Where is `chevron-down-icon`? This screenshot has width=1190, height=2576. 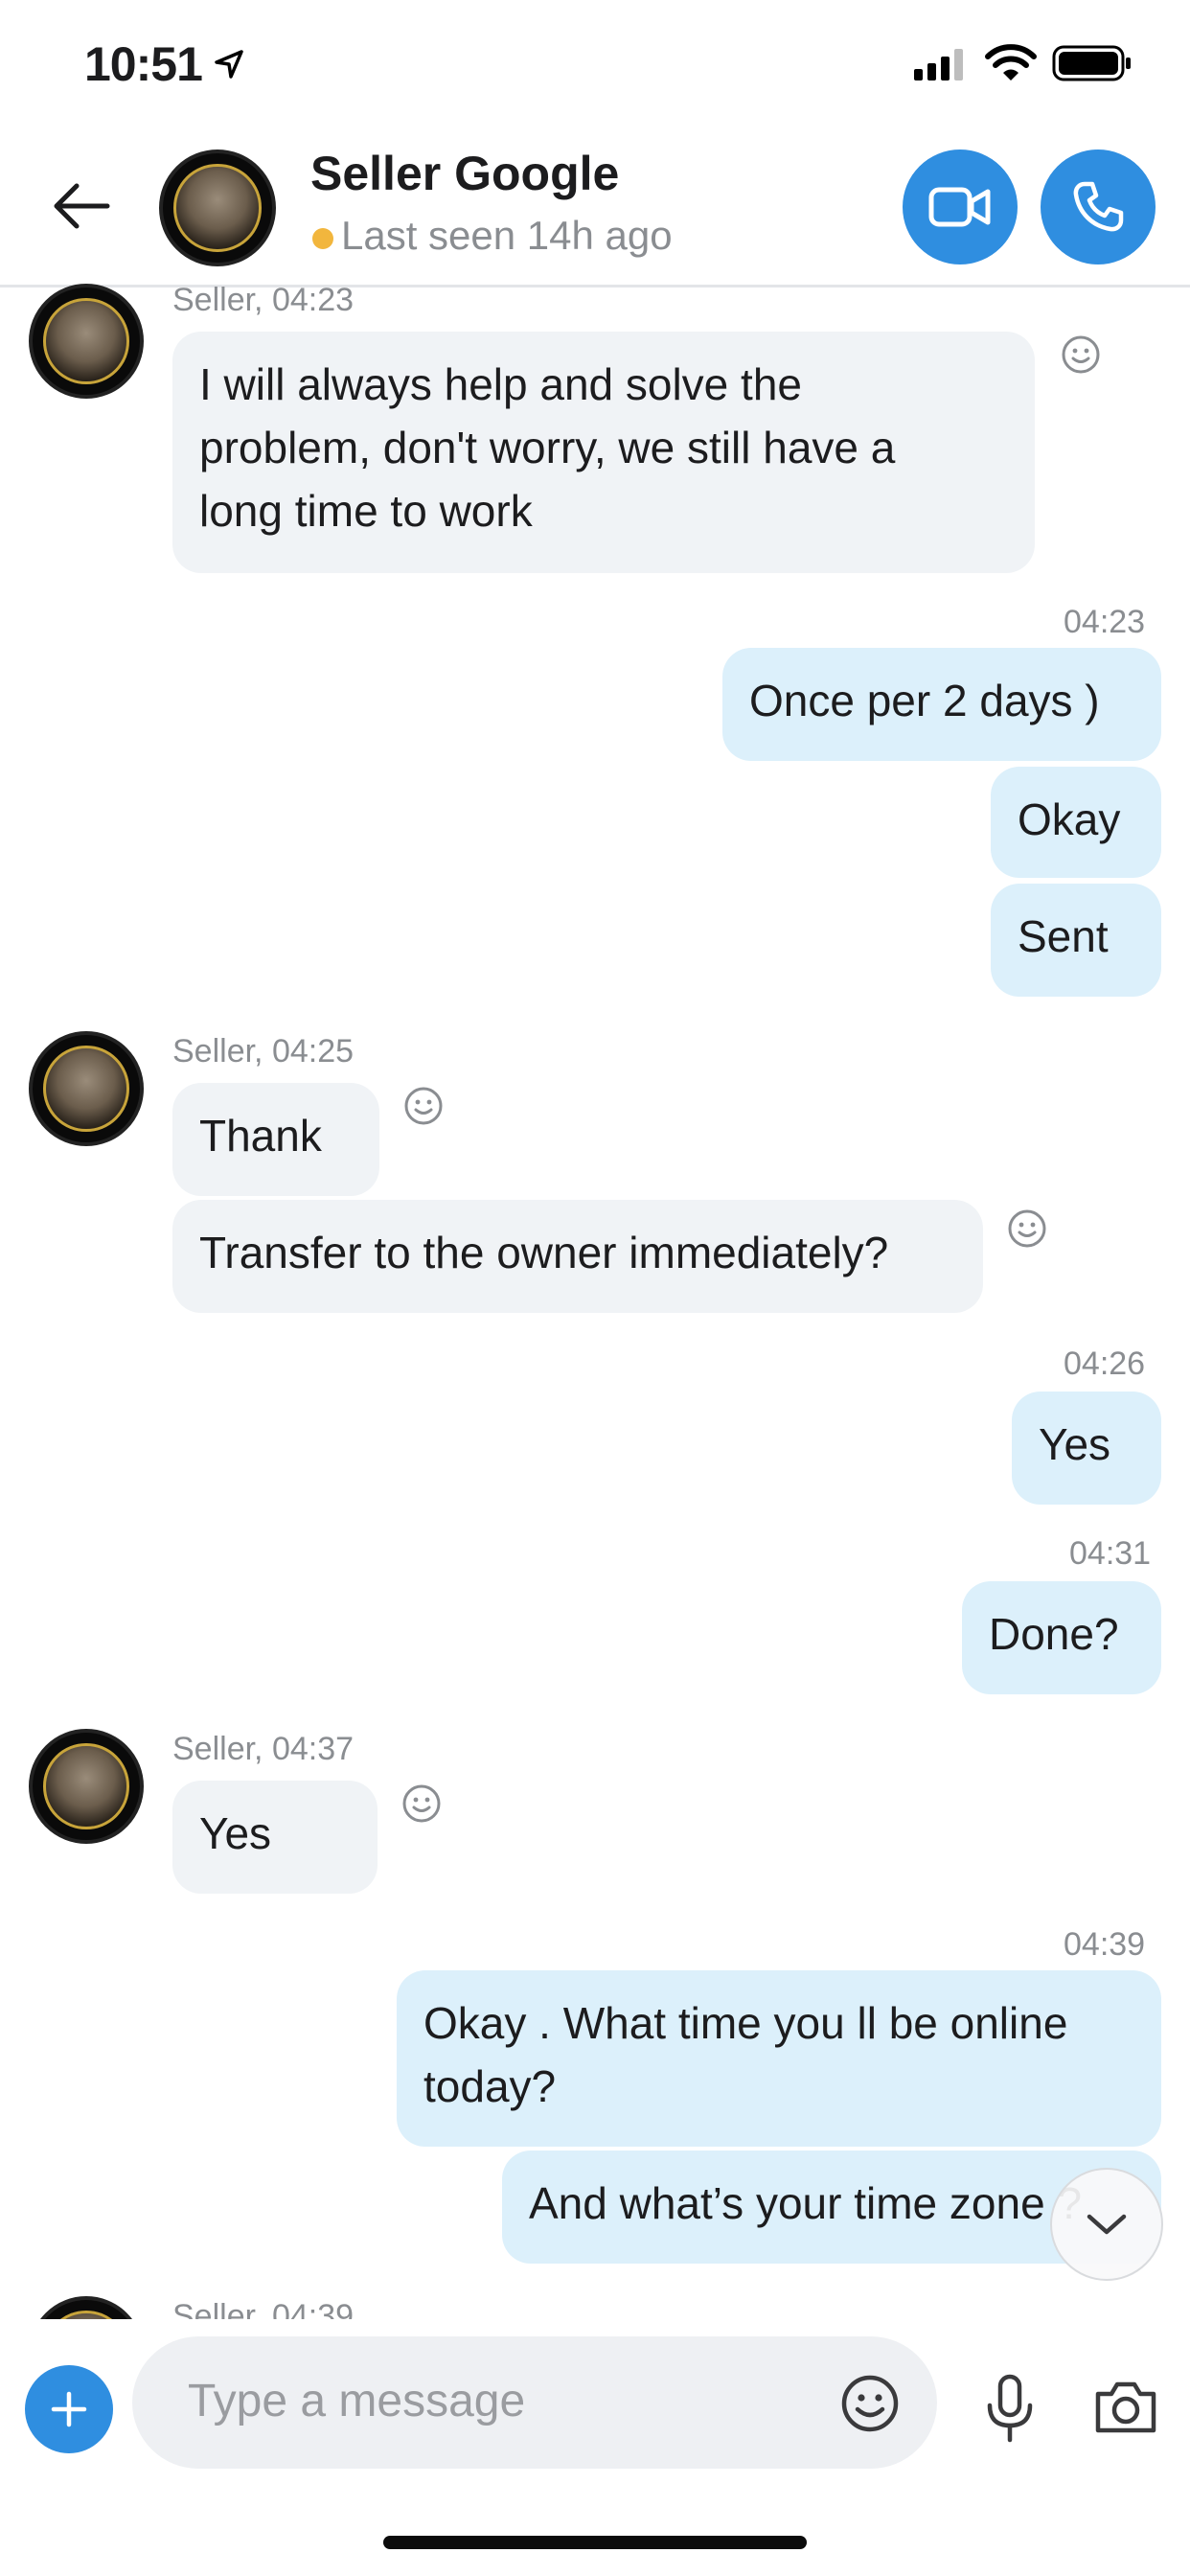
chevron-down-icon is located at coordinates (1107, 2225).